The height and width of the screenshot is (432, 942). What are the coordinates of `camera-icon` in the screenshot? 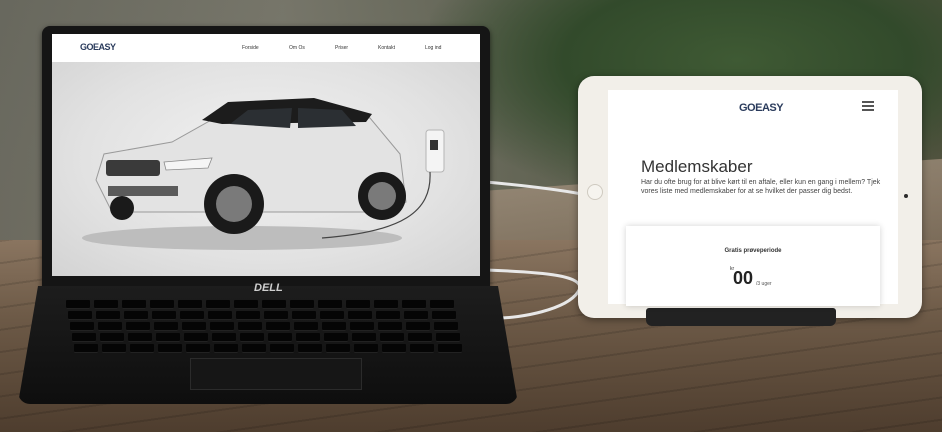 It's located at (906, 196).